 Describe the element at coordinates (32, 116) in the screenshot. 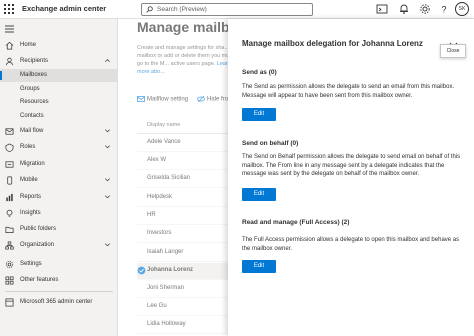

I see `nav-label: Contacts` at that location.